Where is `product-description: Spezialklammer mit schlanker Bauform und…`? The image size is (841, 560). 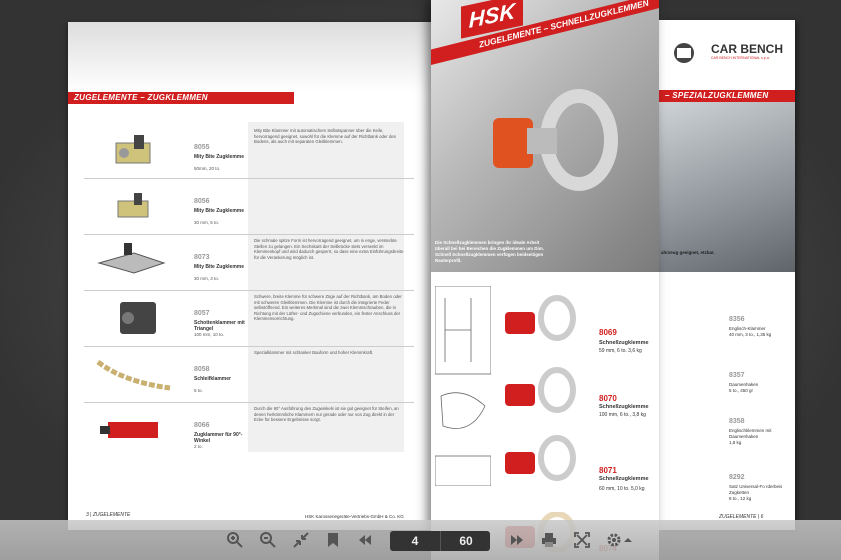
product-description: Spezialklammer mit schlanker Bauform und… is located at coordinates (314, 352).